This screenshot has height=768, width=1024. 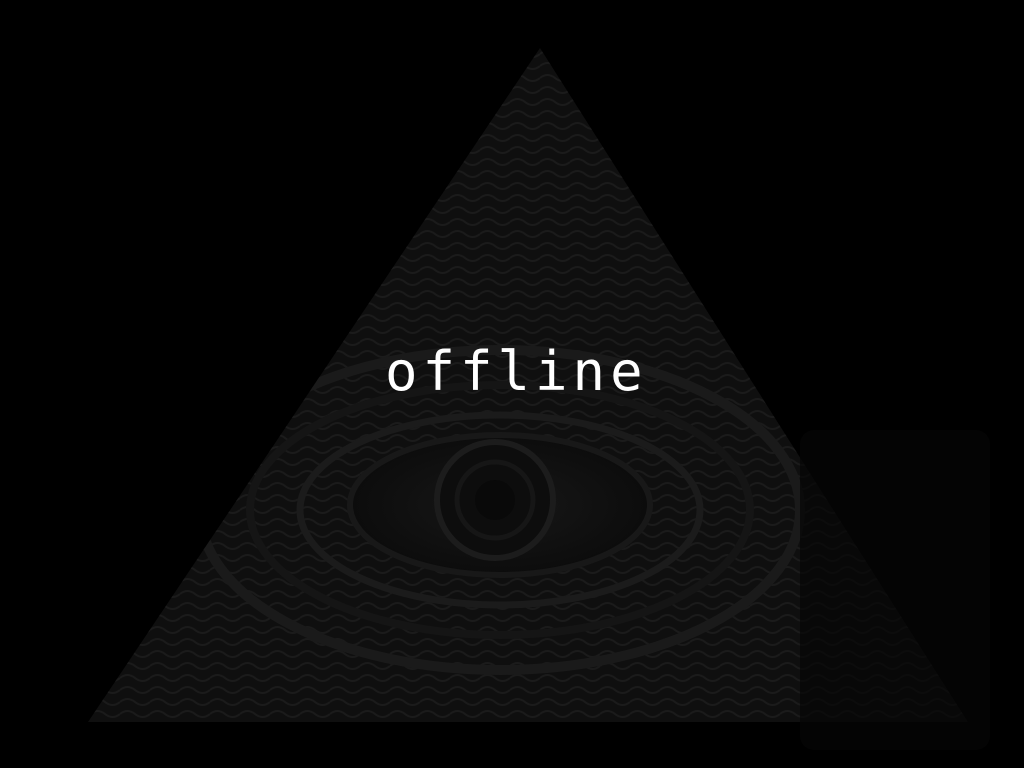 What do you see at coordinates (516, 371) in the screenshot?
I see `offline-status-text: offline` at bounding box center [516, 371].